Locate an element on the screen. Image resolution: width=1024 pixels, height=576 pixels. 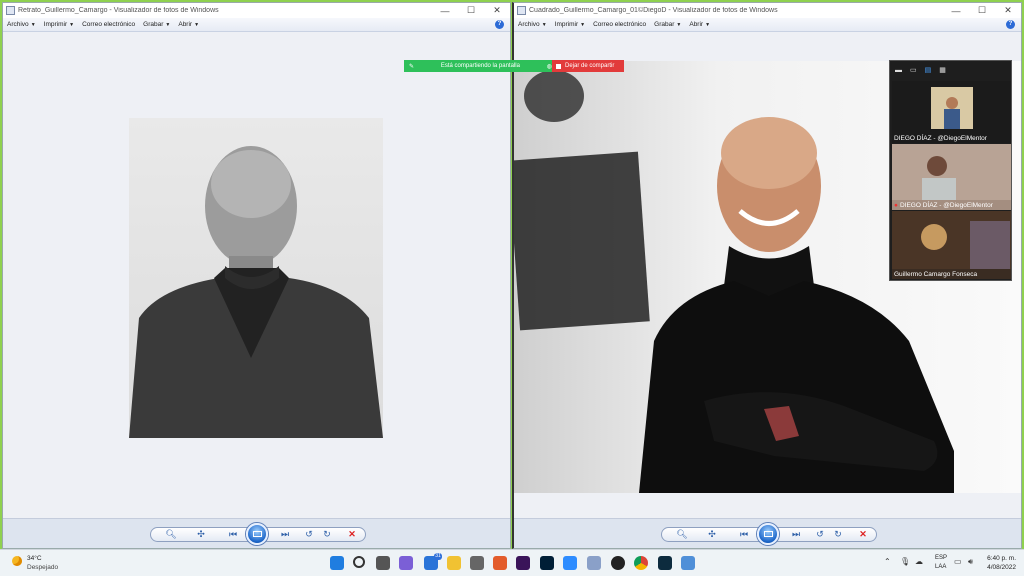
photos-icon is located at coordinates (688, 563).